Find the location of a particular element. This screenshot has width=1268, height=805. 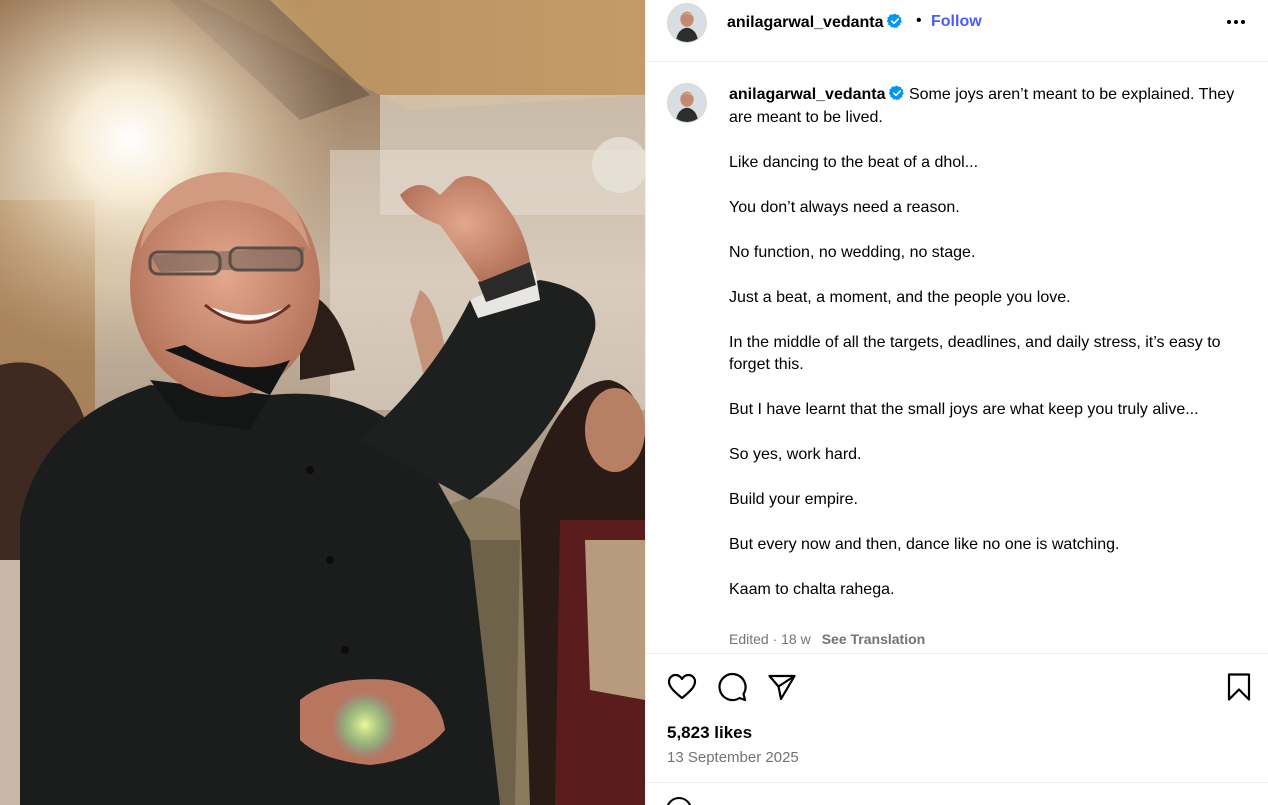

author-avatar is located at coordinates (687, 23).